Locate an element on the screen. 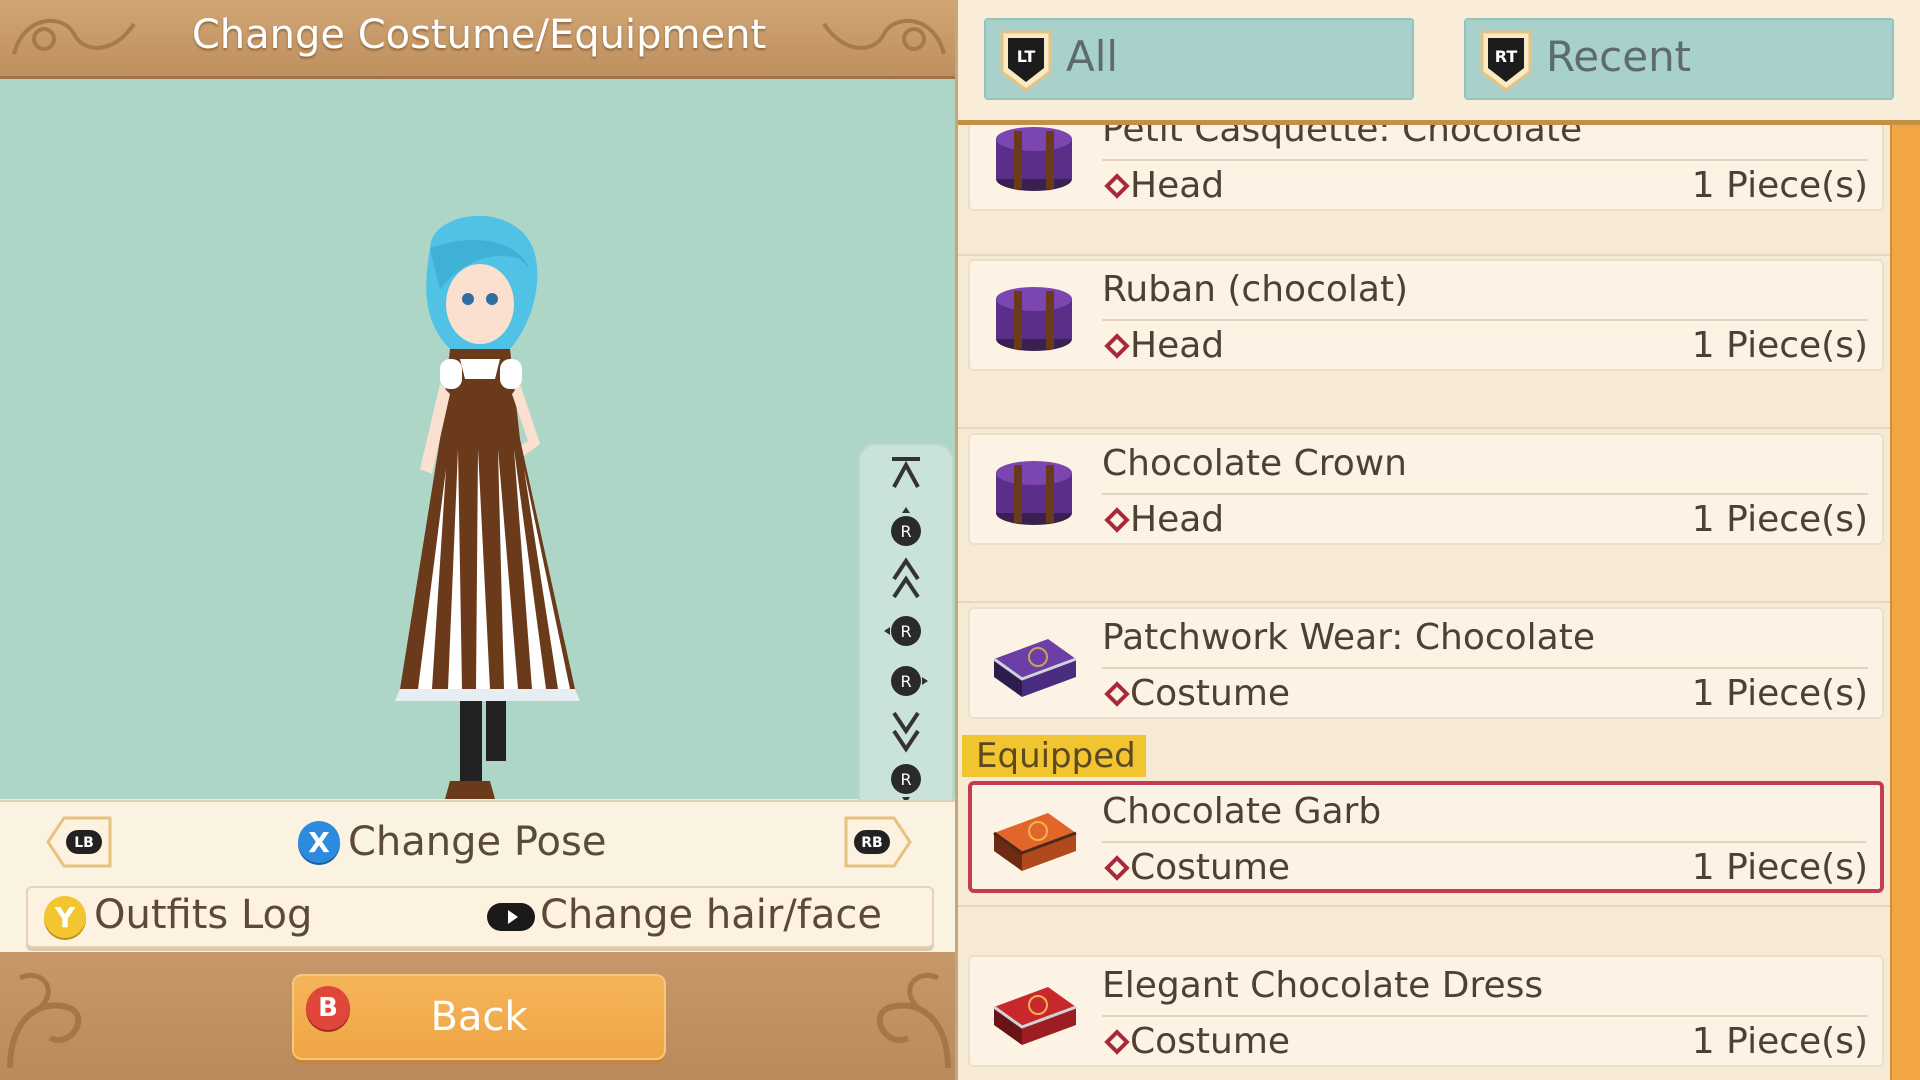 This screenshot has width=1920, height=1080. rstick-down-icon: R is located at coordinates (906, 783).